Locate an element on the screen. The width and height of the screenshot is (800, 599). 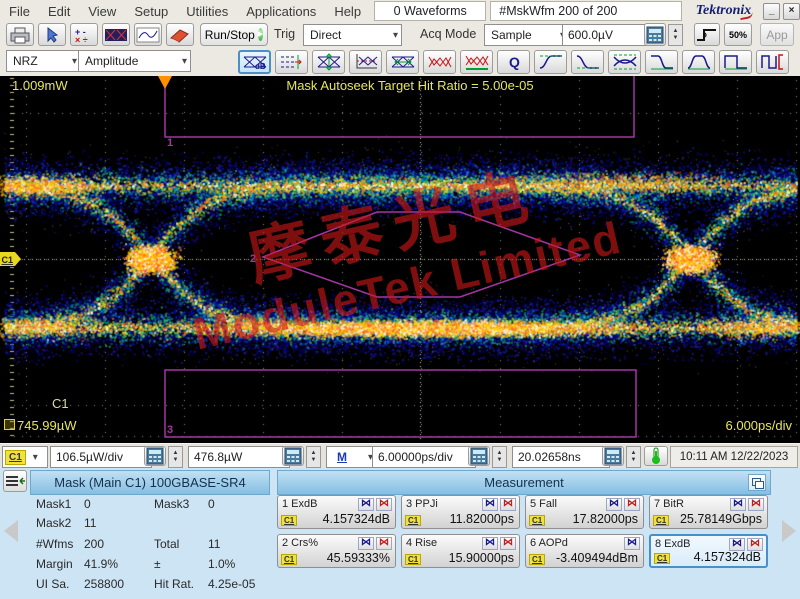
trigger-level-field: 600.0µV is located at coordinates (605, 35).